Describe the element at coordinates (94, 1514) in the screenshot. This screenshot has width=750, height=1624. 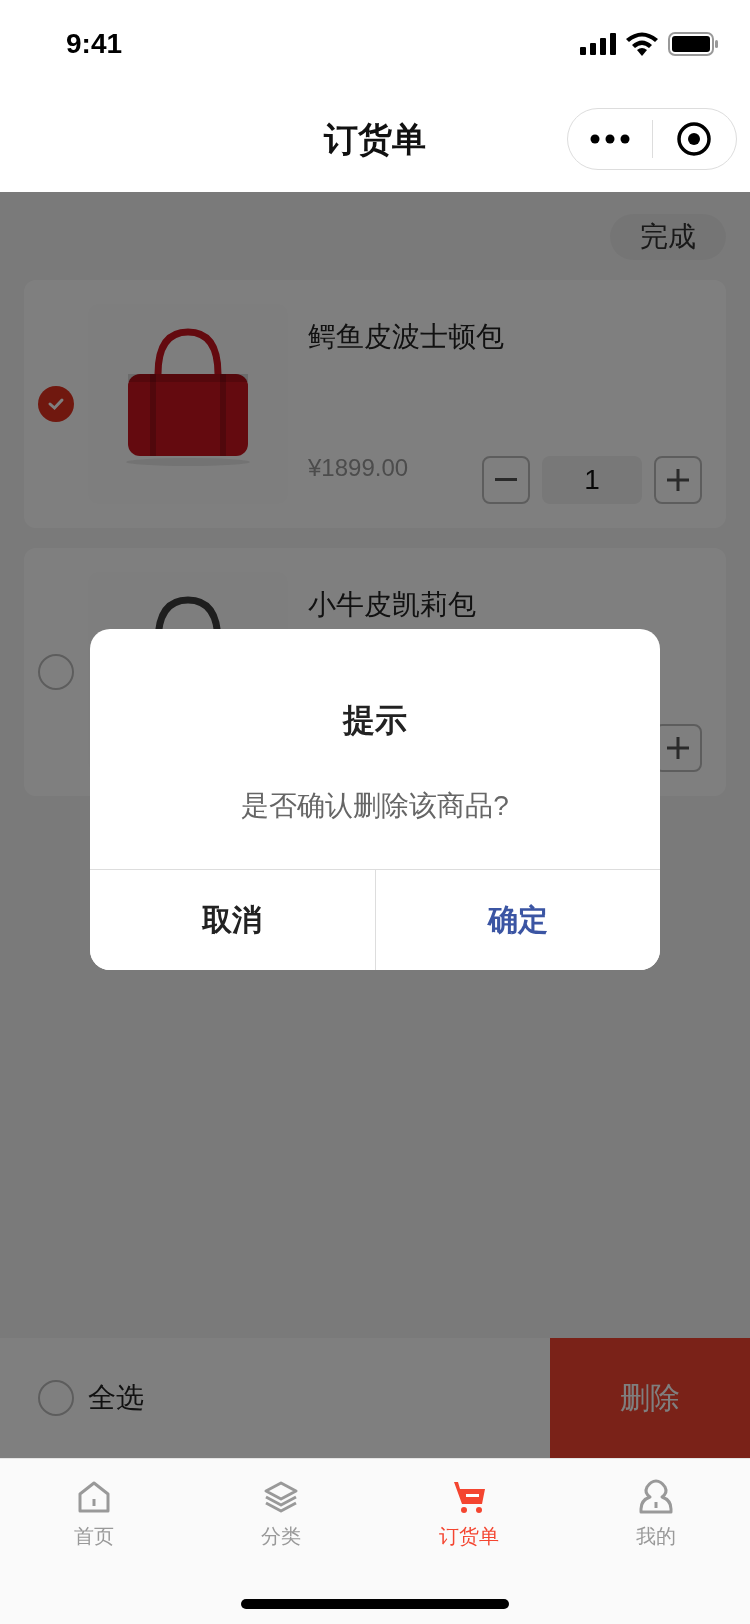
I see `tab-item: 首页` at that location.